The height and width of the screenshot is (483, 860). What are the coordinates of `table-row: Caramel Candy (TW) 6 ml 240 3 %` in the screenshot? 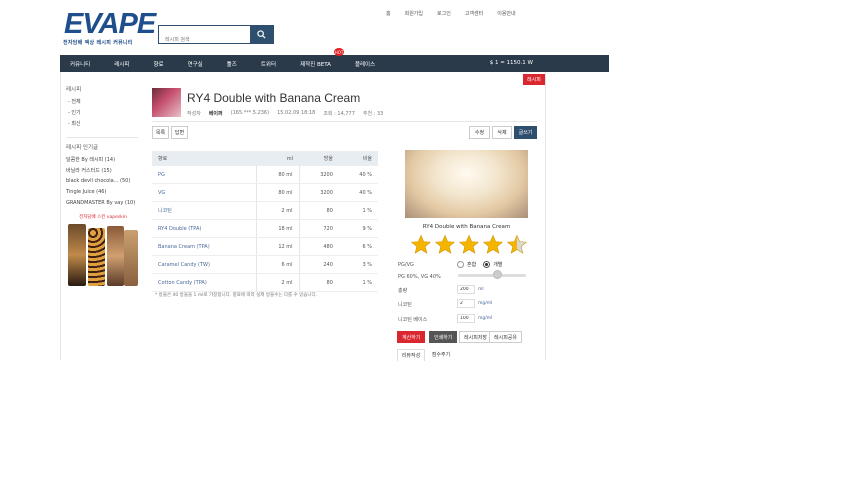 It's located at (265, 264).